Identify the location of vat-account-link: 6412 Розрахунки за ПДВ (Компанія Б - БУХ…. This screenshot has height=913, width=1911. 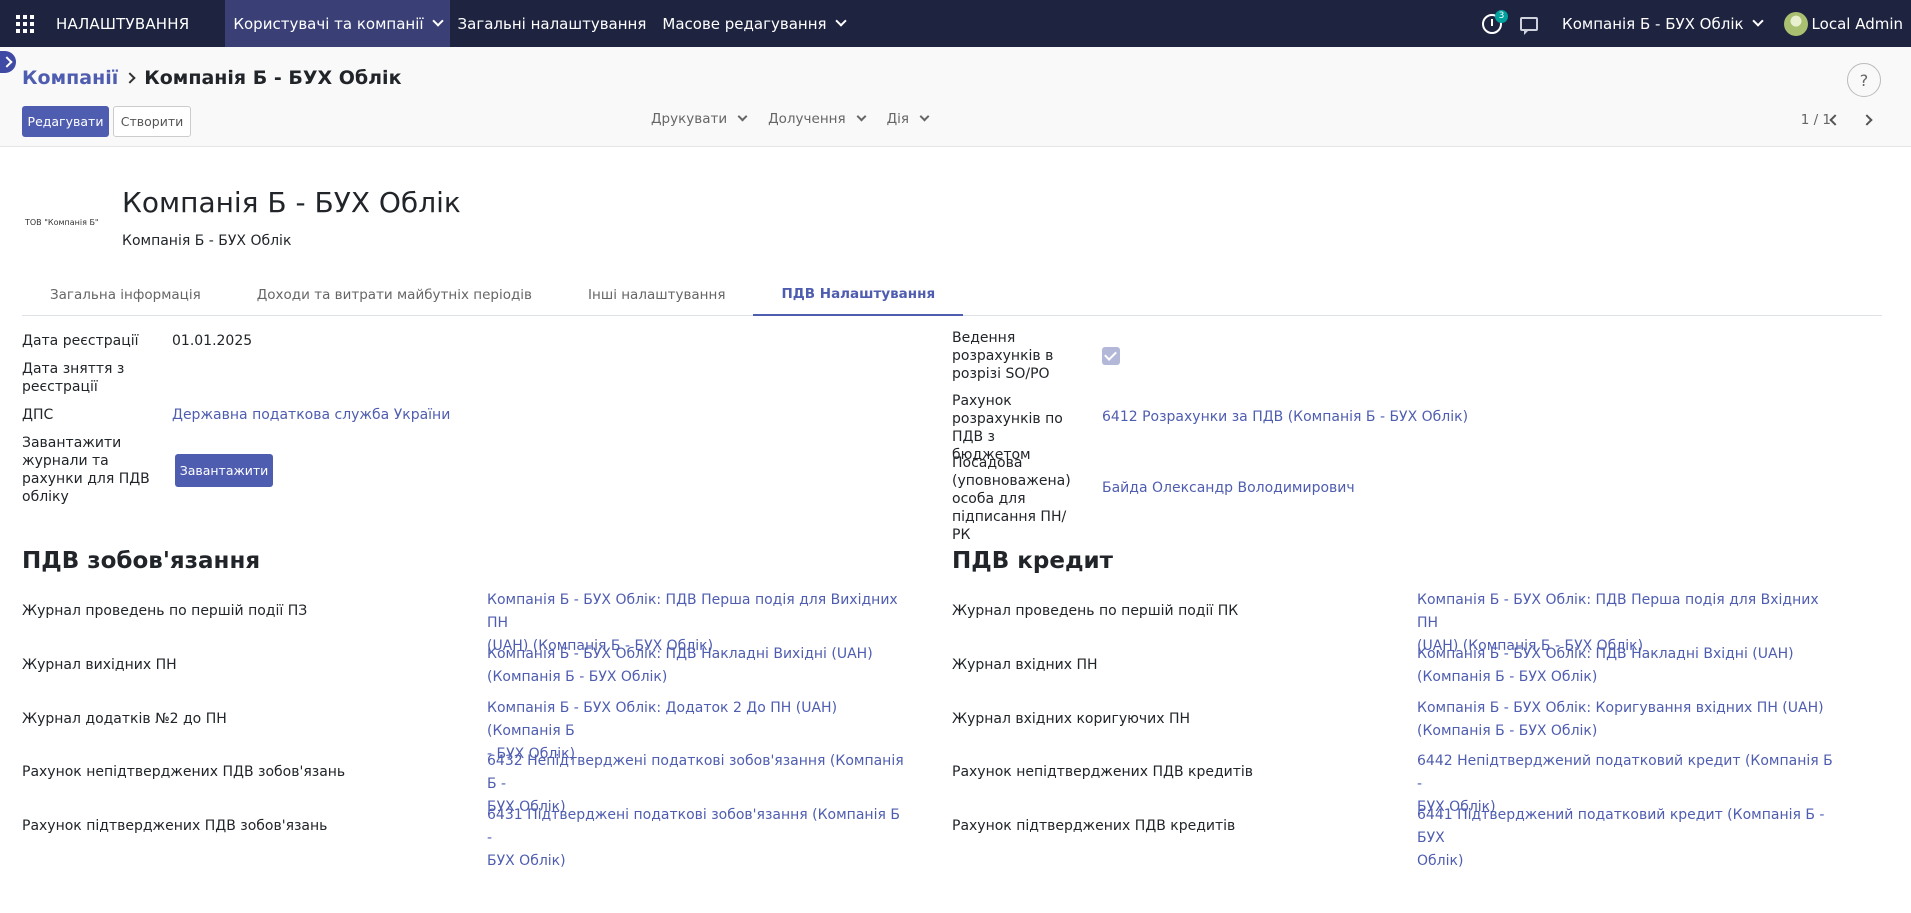
(1285, 417).